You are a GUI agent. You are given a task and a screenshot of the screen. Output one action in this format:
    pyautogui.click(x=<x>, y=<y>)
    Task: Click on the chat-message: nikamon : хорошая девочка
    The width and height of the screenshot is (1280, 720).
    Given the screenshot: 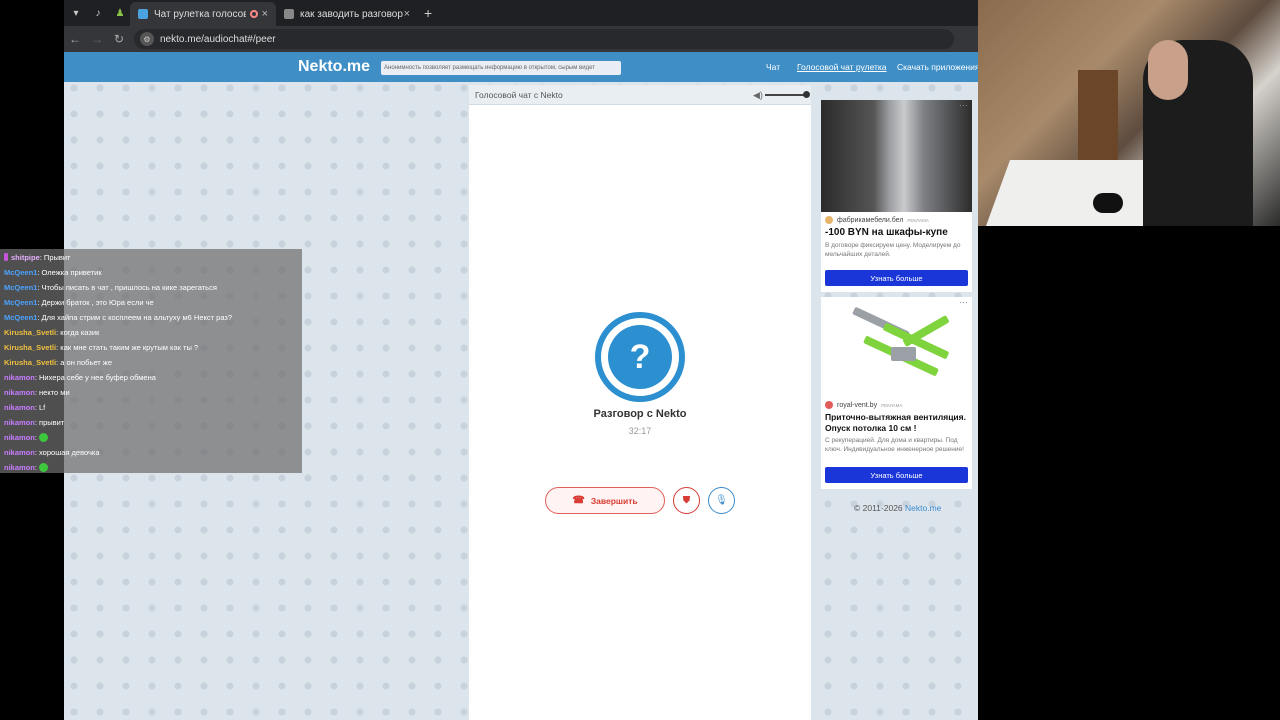 What is the action you would take?
    pyautogui.click(x=52, y=452)
    